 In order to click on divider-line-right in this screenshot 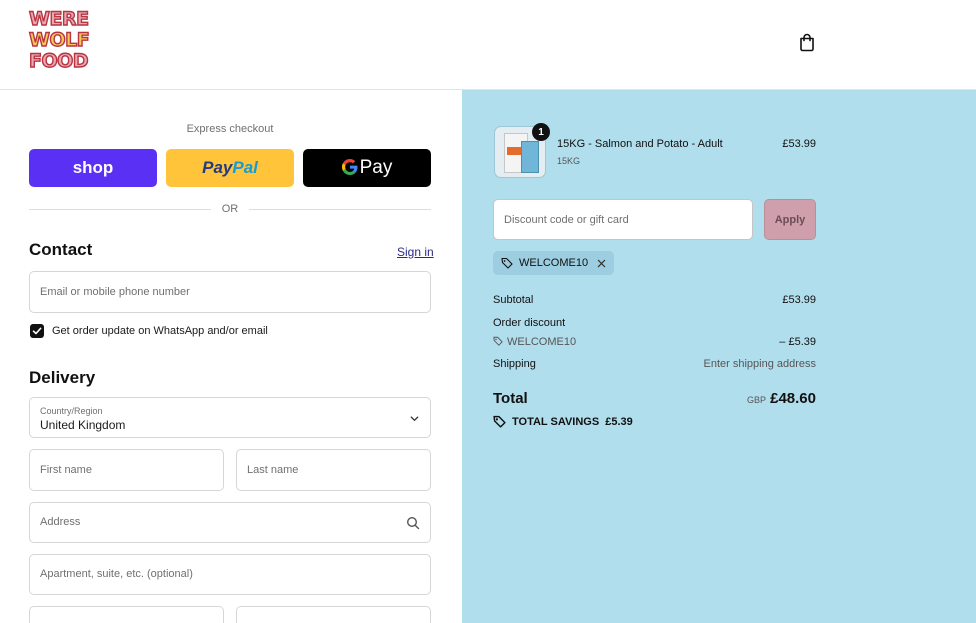, I will do `click(340, 209)`.